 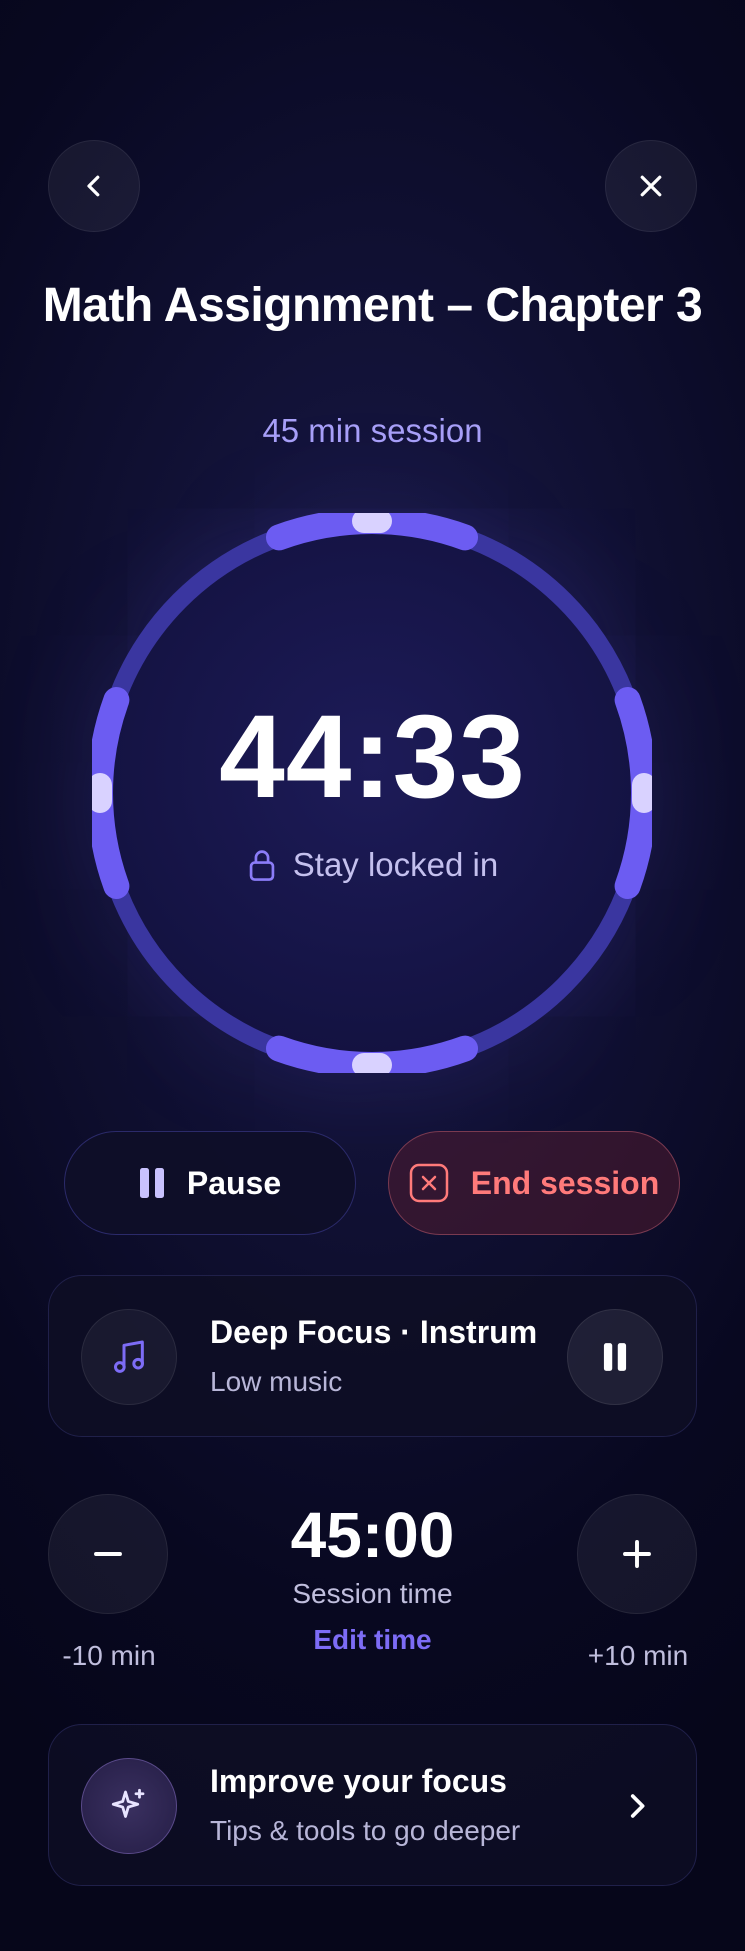 I want to click on sparkle-icon-wrap, so click(x=129, y=1806).